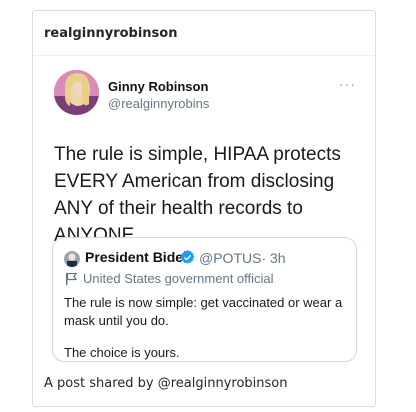 The width and height of the screenshot is (416, 412). I want to click on avatar-image, so click(76, 92).